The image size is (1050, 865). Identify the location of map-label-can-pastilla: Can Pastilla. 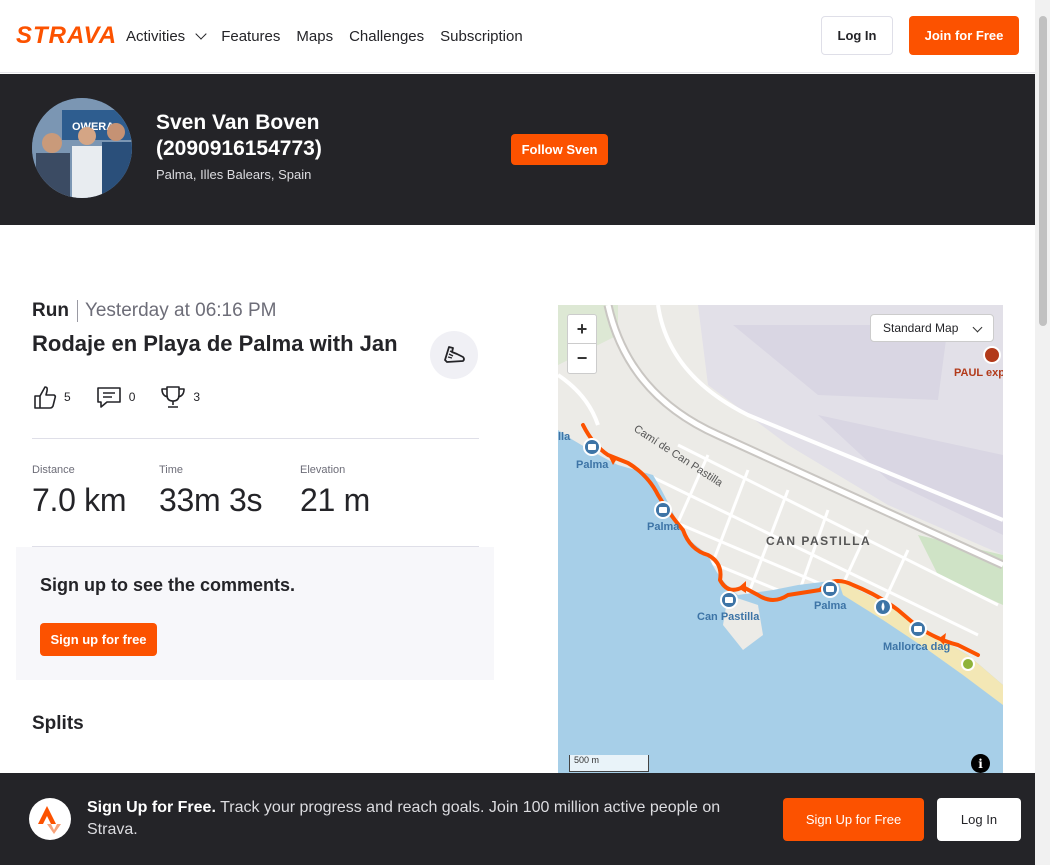
(728, 617).